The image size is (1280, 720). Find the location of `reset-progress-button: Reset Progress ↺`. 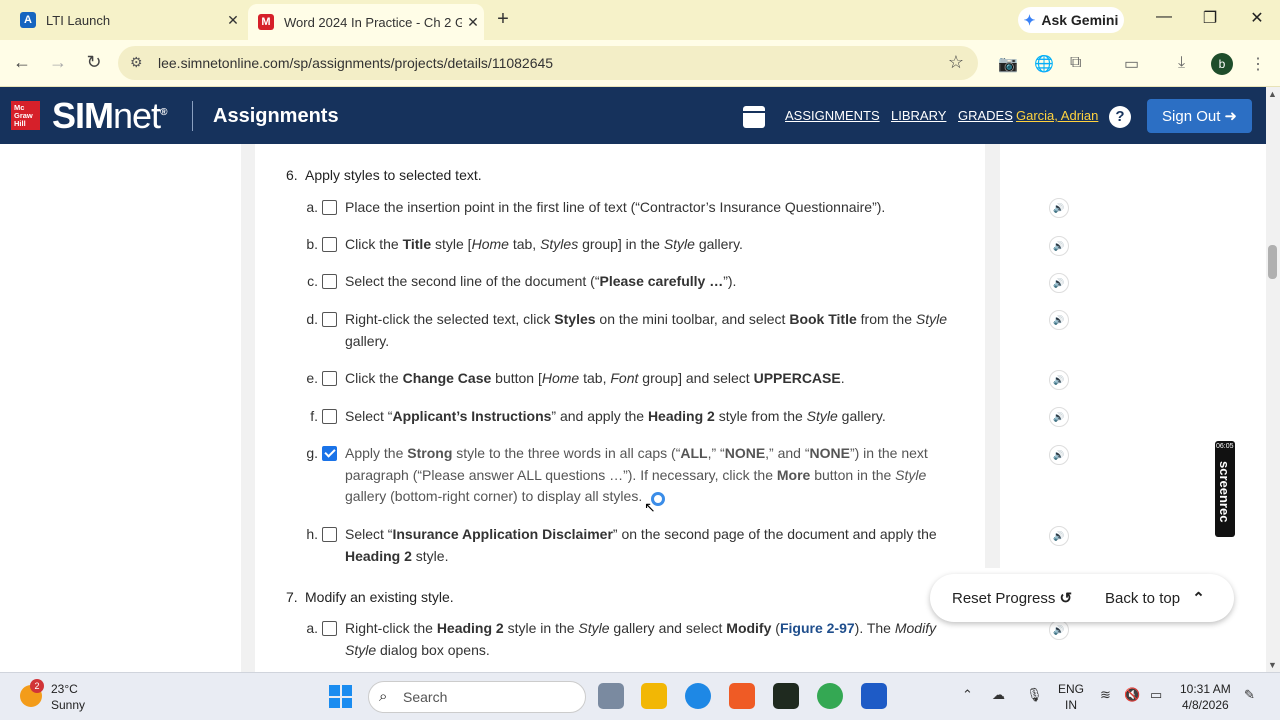

reset-progress-button: Reset Progress ↺ is located at coordinates (1012, 598).